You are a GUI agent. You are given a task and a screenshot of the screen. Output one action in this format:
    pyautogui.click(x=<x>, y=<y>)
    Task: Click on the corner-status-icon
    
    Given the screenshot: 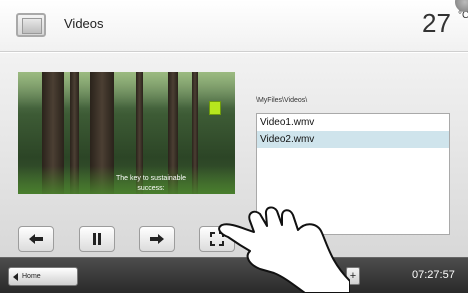 What is the action you would take?
    pyautogui.click(x=461, y=6)
    